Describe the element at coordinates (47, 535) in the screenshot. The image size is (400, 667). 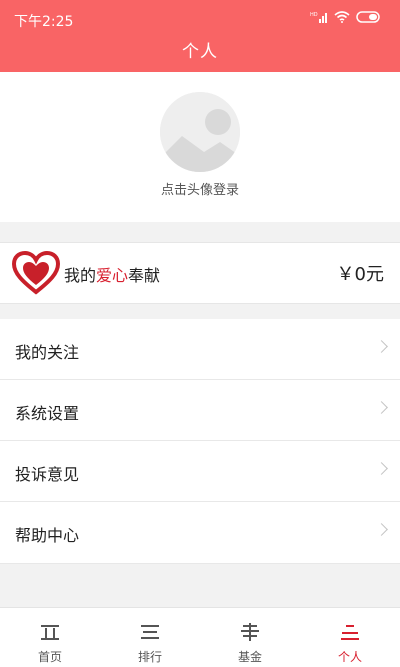
I see `menu-item-label: 帮助中心` at that location.